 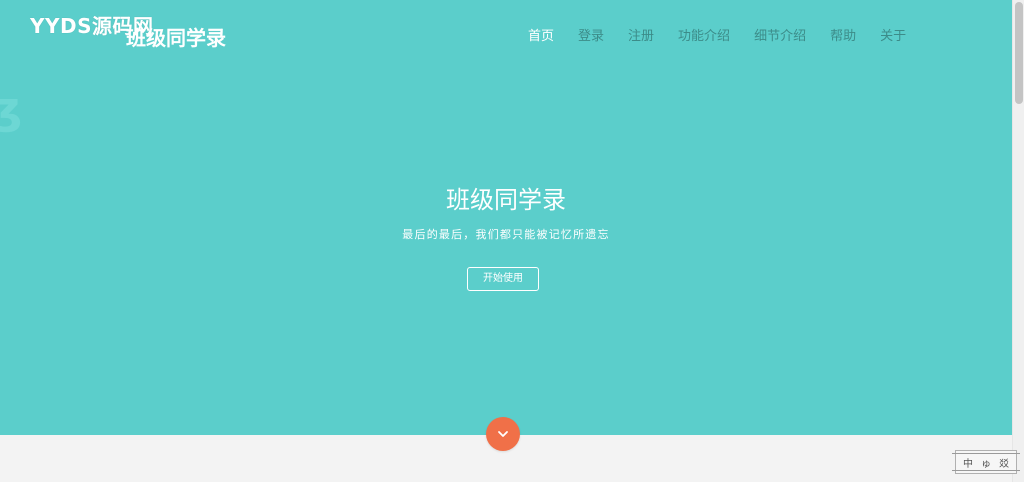 I want to click on ime-punct-char: ゅ, so click(x=986, y=462).